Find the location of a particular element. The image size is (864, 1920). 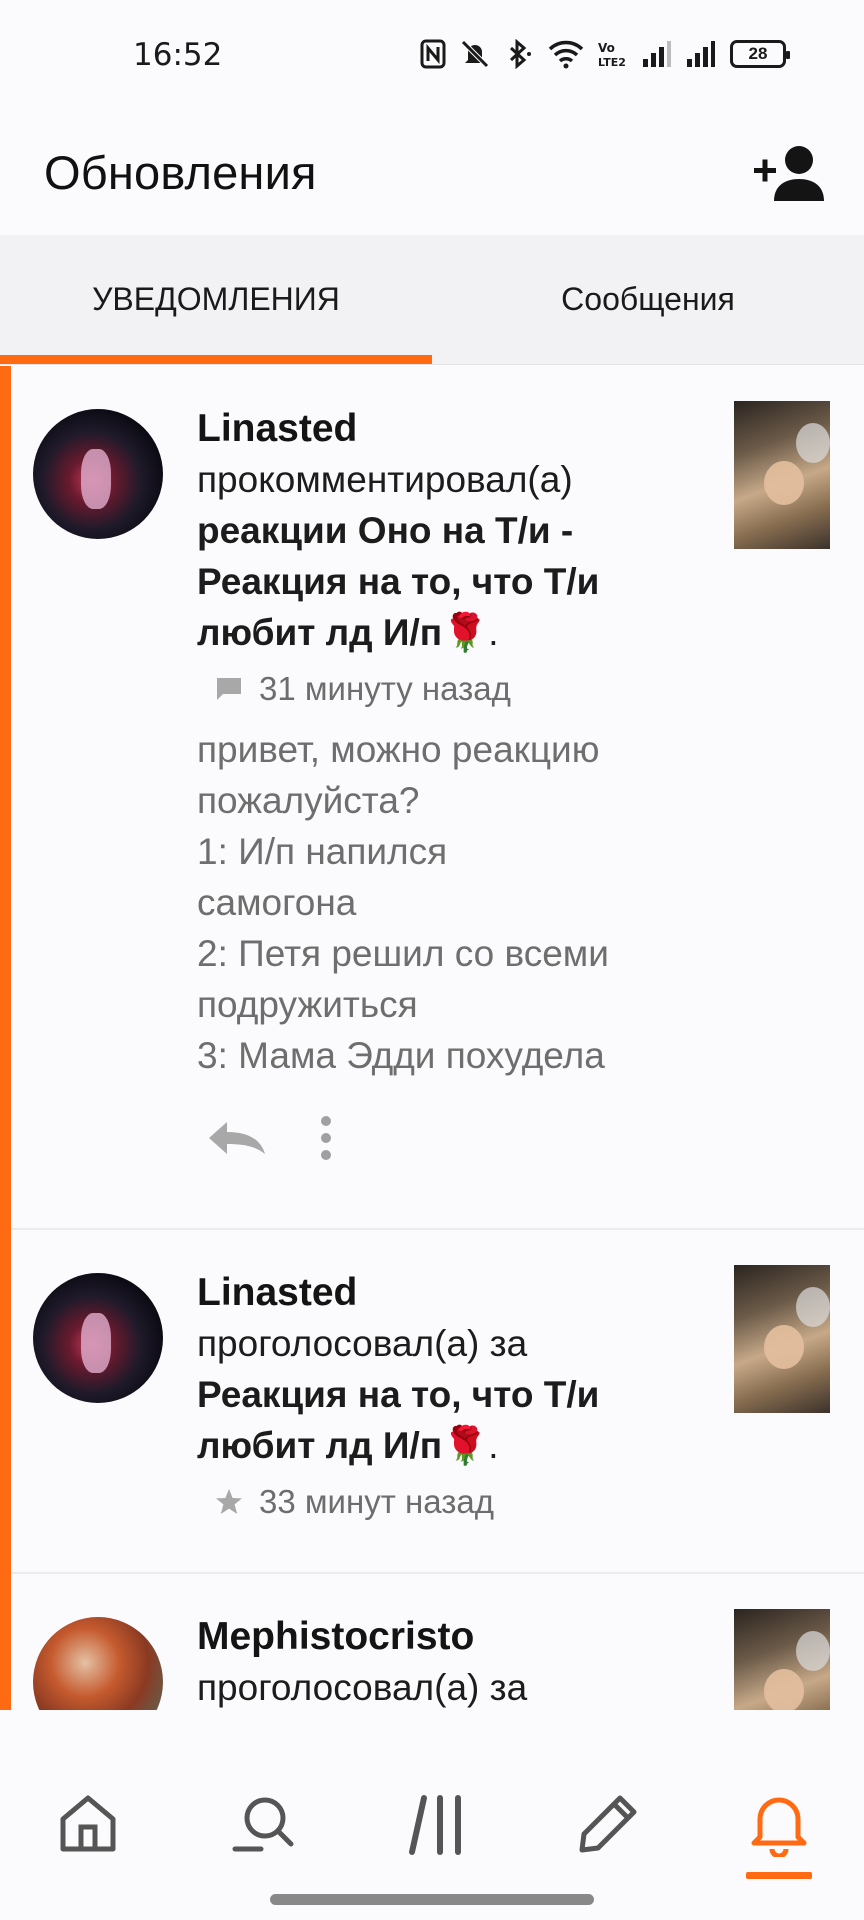

search-icon is located at coordinates (263, 1824).